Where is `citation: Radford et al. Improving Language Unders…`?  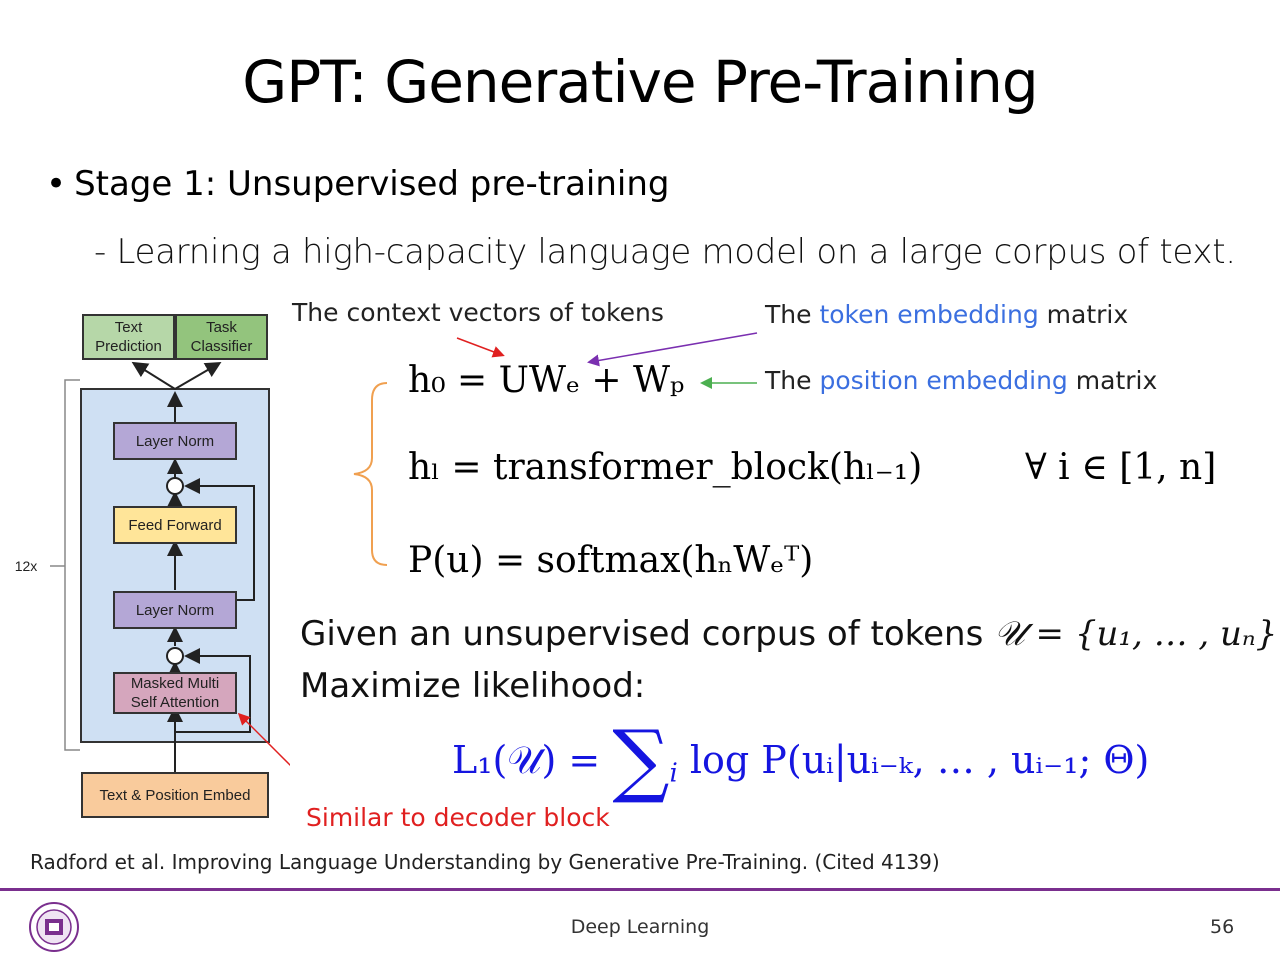 citation: Radford et al. Improving Language Unders… is located at coordinates (485, 862).